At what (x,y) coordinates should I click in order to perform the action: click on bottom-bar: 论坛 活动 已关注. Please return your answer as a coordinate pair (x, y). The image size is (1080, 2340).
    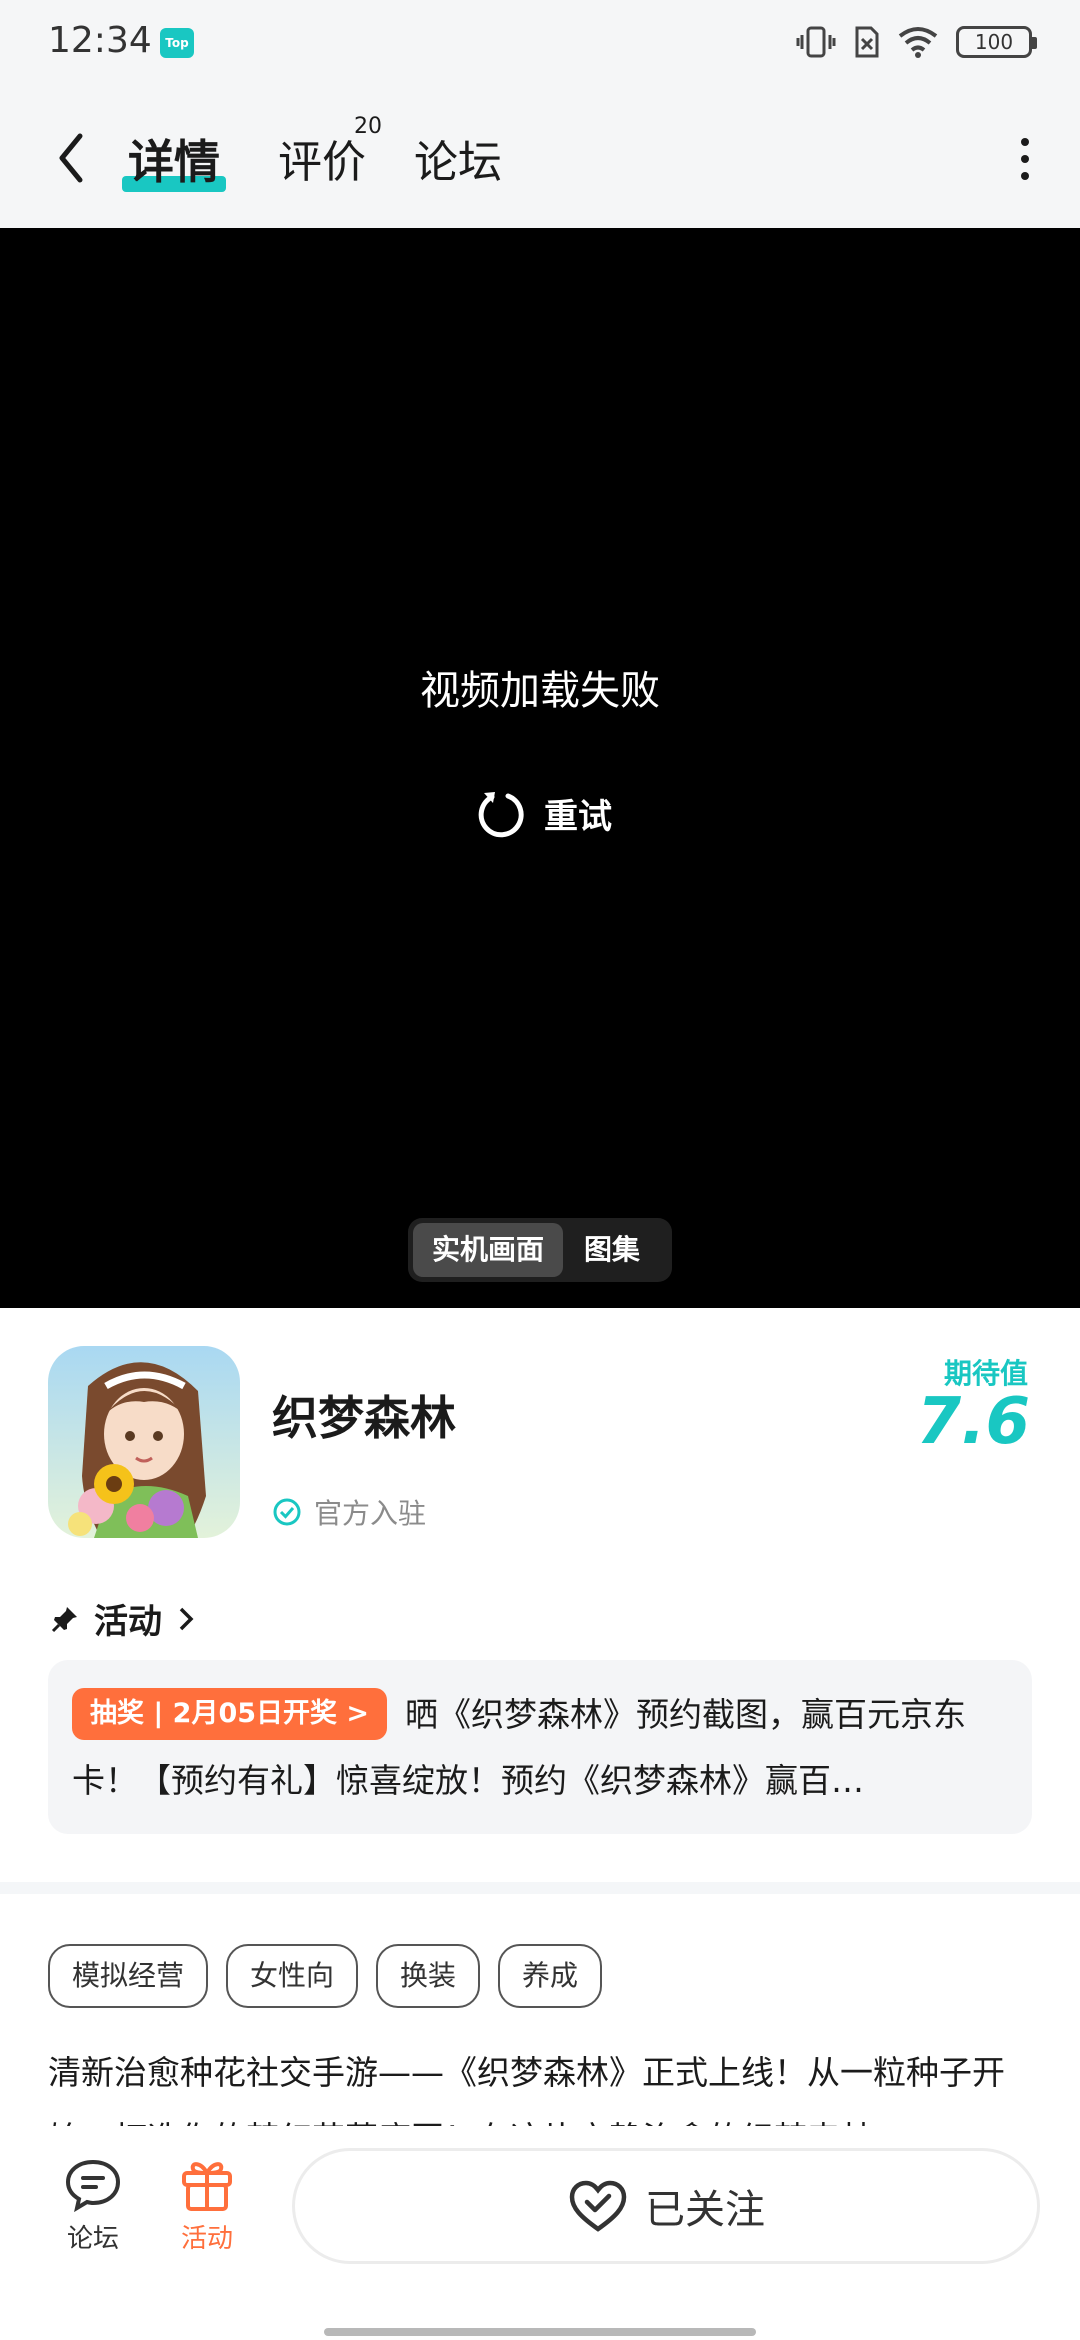
    Looking at the image, I should click on (540, 2233).